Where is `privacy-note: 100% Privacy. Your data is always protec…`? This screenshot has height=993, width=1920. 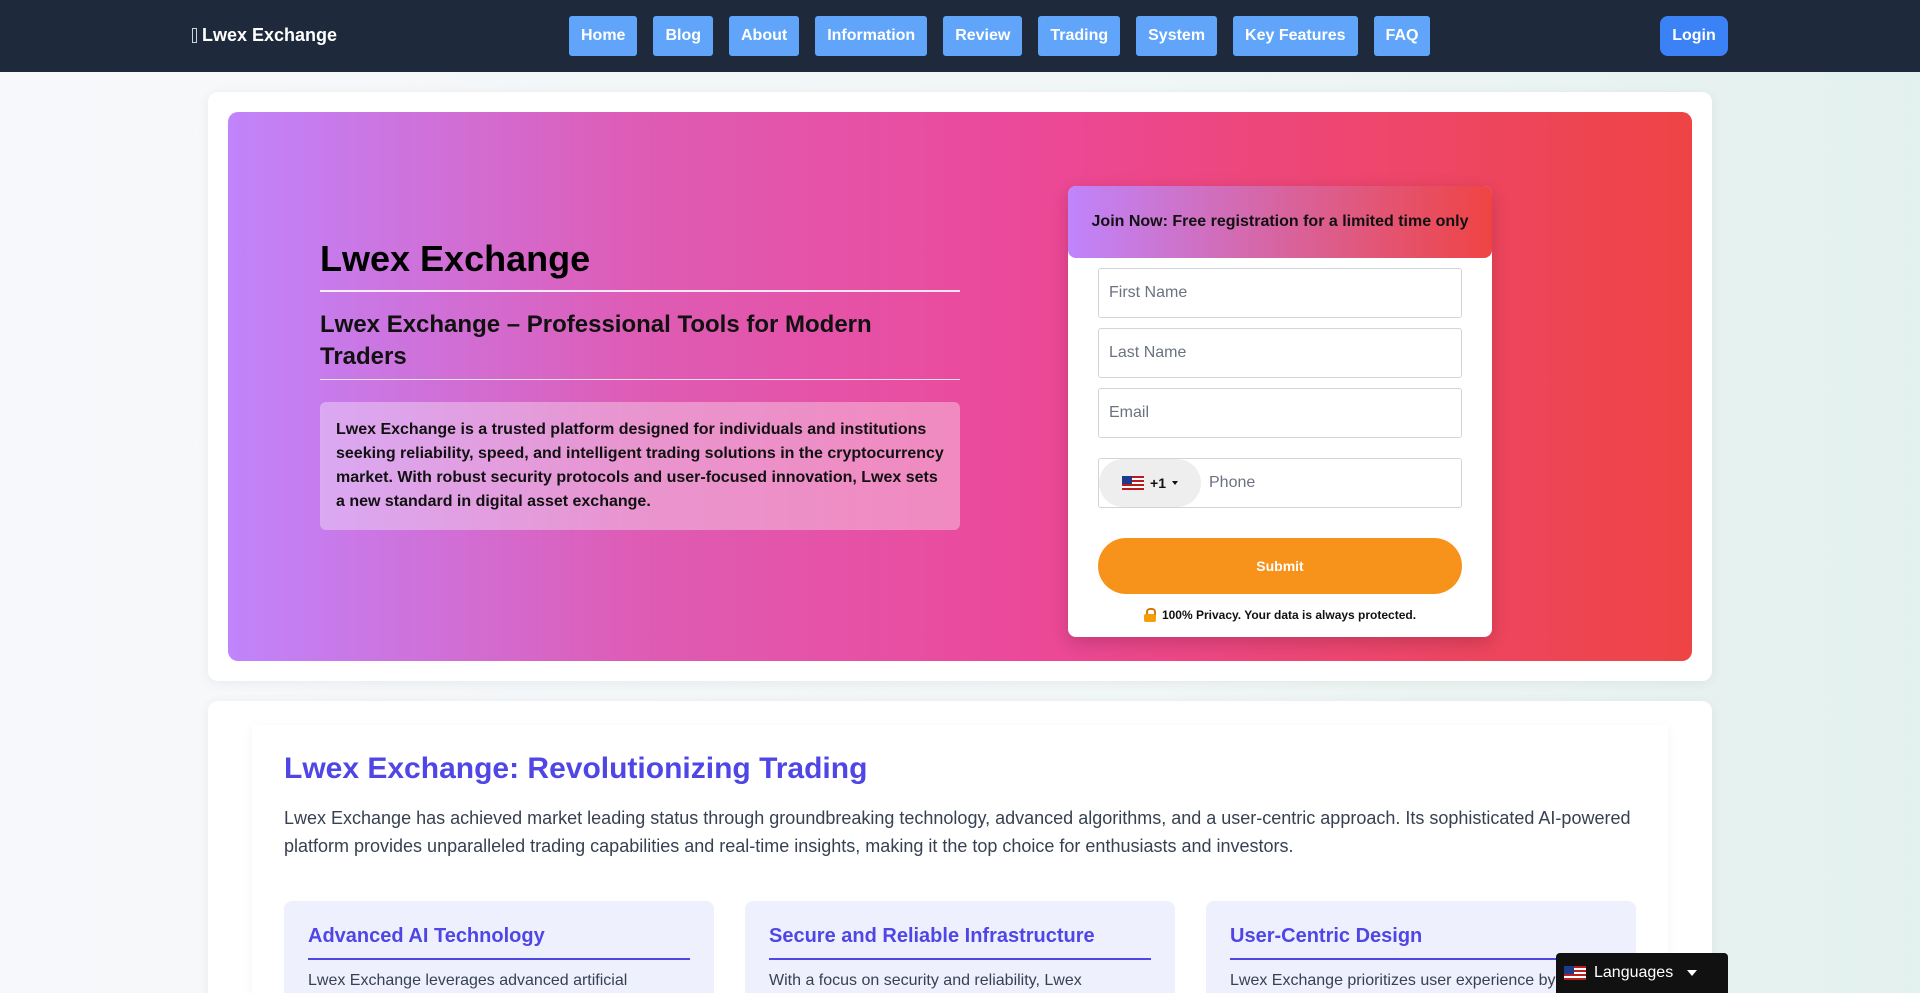 privacy-note: 100% Privacy. Your data is always protec… is located at coordinates (1280, 615).